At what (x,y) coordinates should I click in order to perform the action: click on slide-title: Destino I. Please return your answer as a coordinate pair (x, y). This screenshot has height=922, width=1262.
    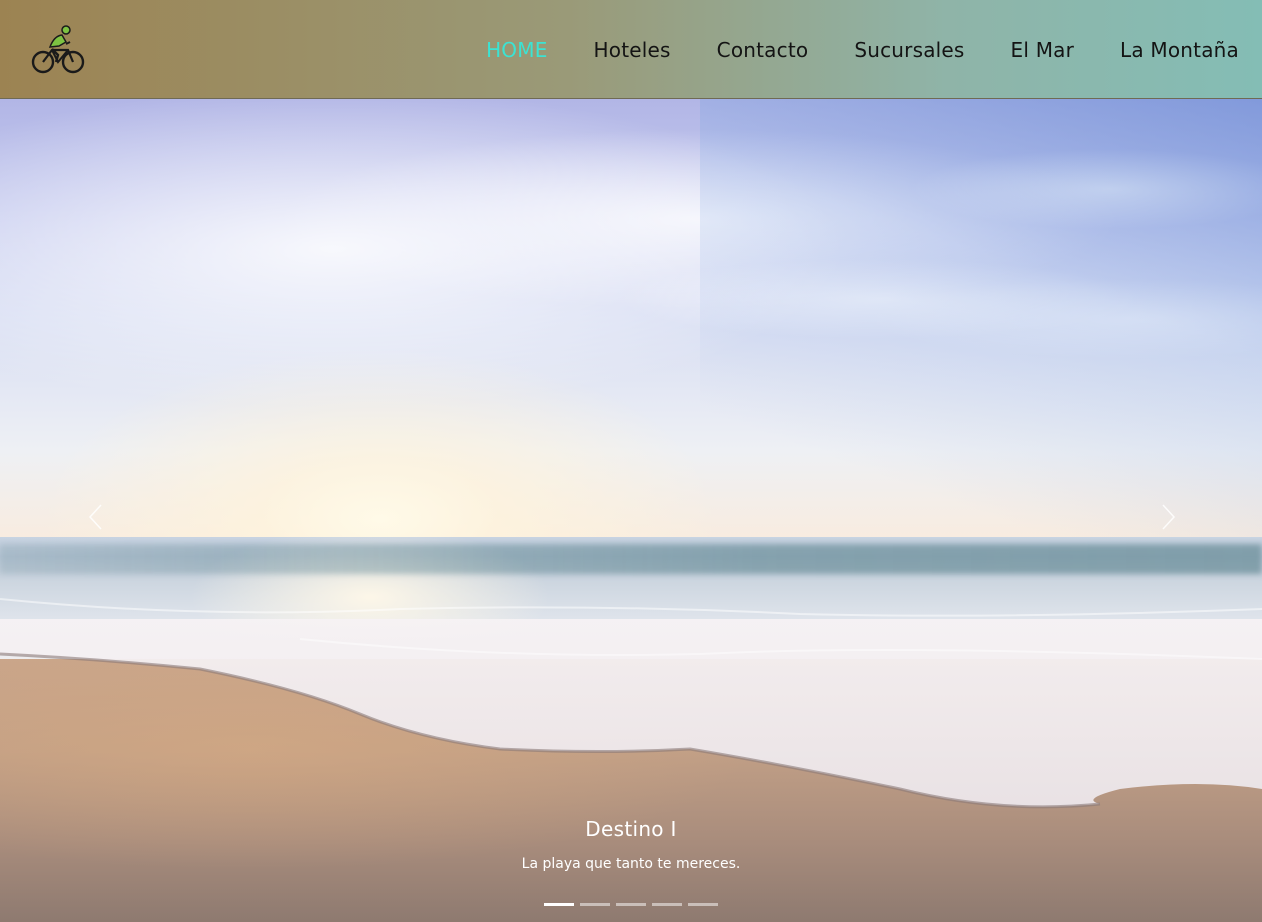
    Looking at the image, I should click on (631, 829).